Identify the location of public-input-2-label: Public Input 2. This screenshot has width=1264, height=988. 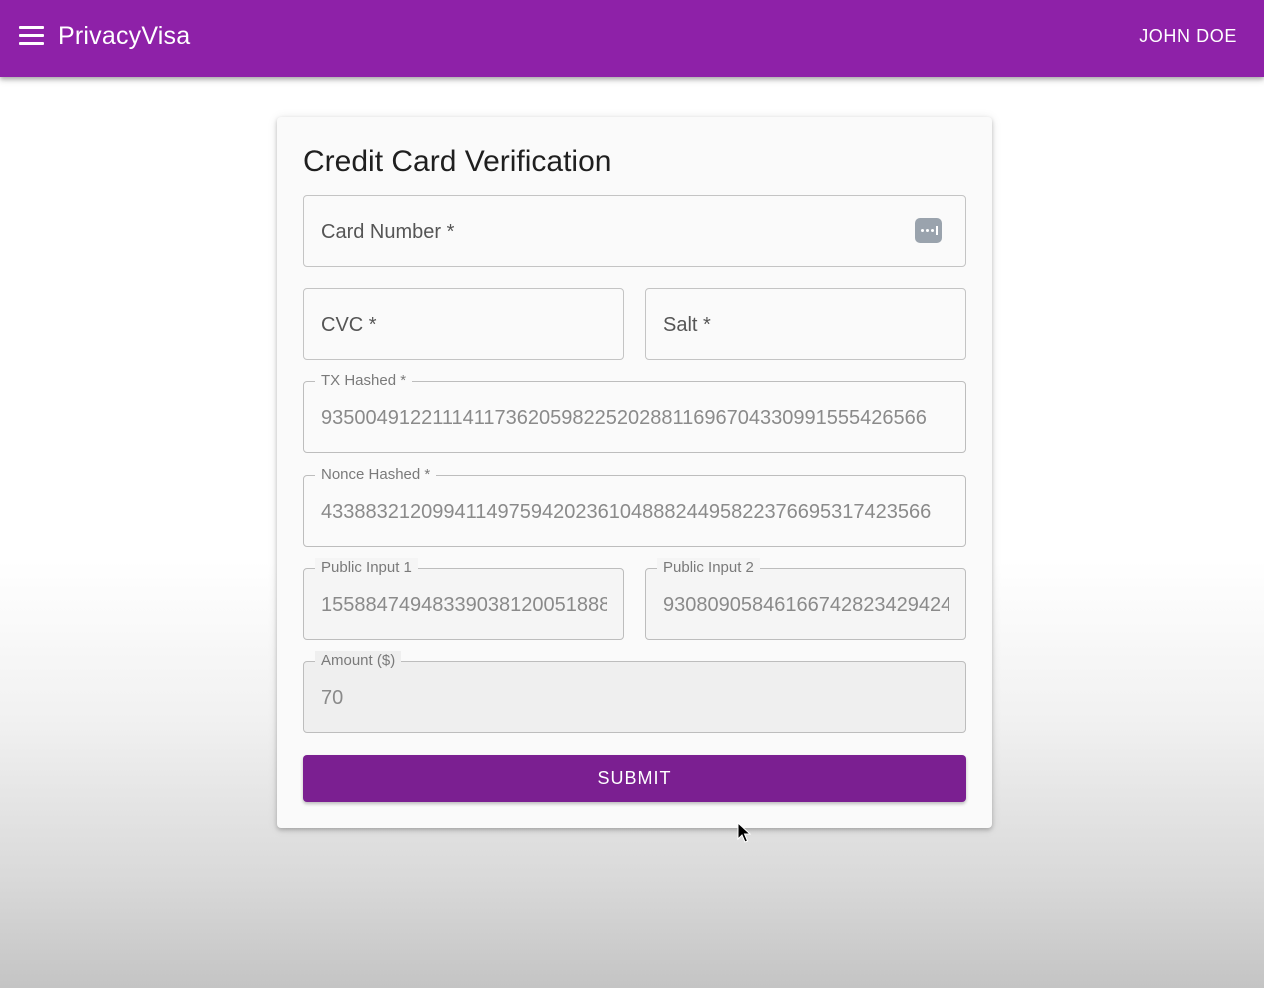
(708, 568).